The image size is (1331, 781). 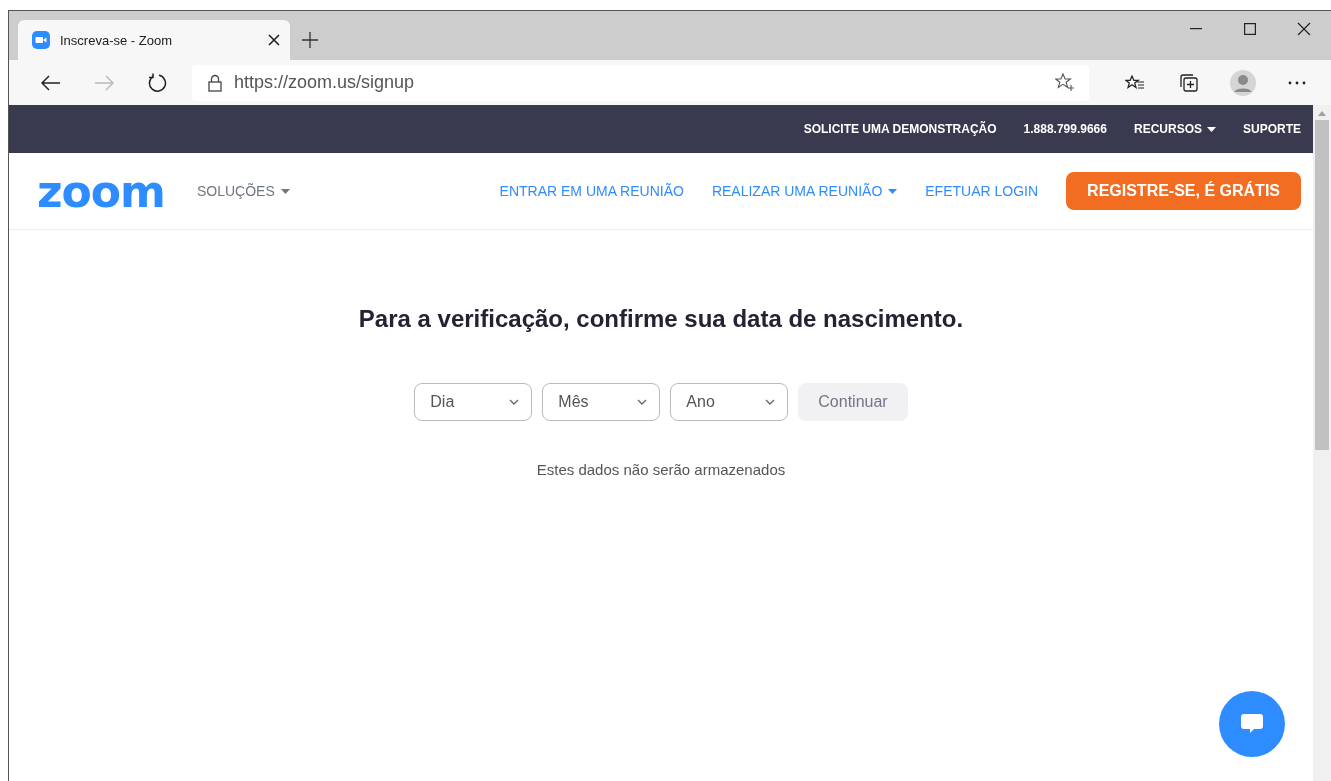 I want to click on tab-title: Inscreva-se - Zoom, so click(x=116, y=40).